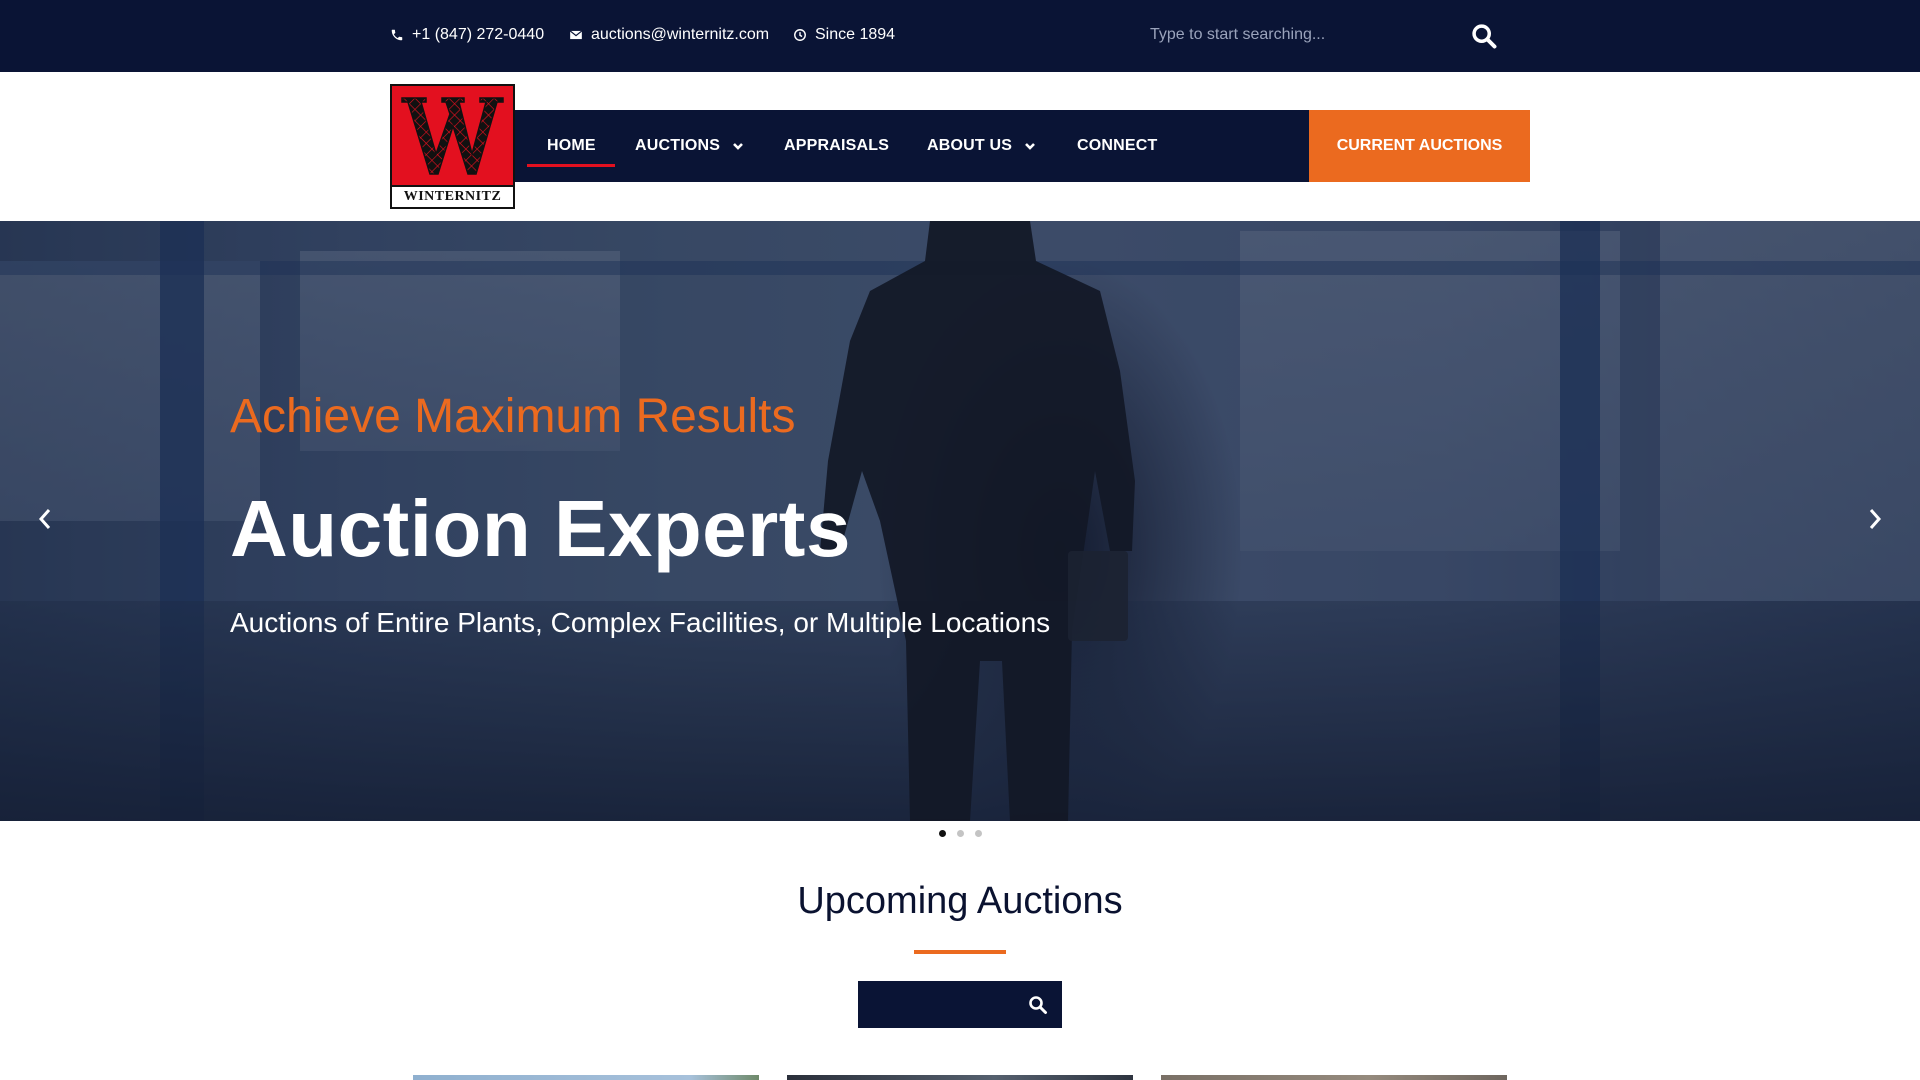 The height and width of the screenshot is (1080, 1920). I want to click on search-button, so click(1484, 36).